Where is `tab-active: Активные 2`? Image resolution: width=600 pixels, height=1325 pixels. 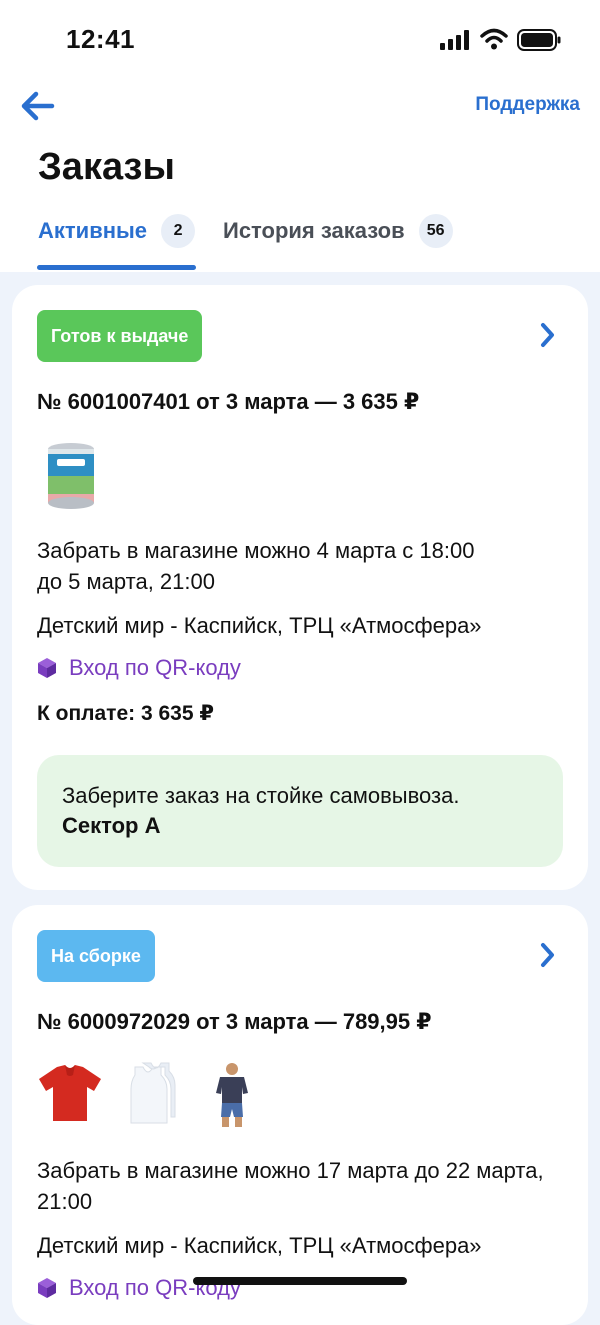 tab-active: Активные 2 is located at coordinates (117, 231).